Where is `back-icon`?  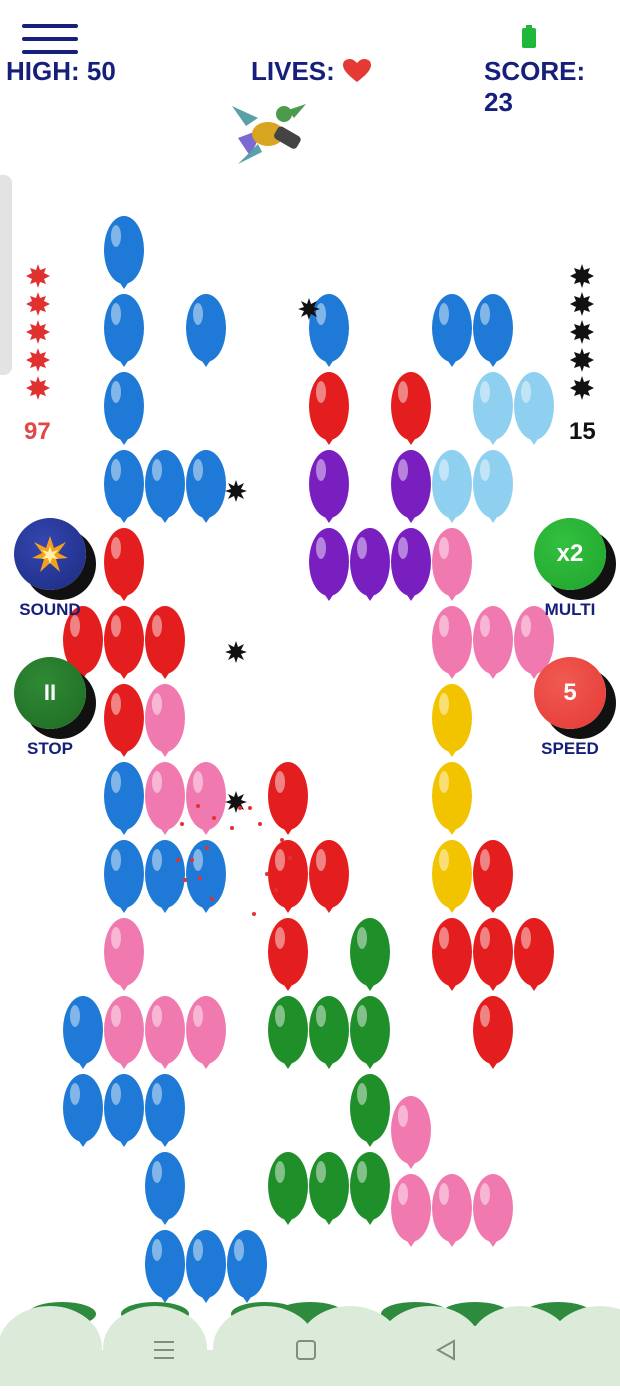 back-icon is located at coordinates (446, 1350).